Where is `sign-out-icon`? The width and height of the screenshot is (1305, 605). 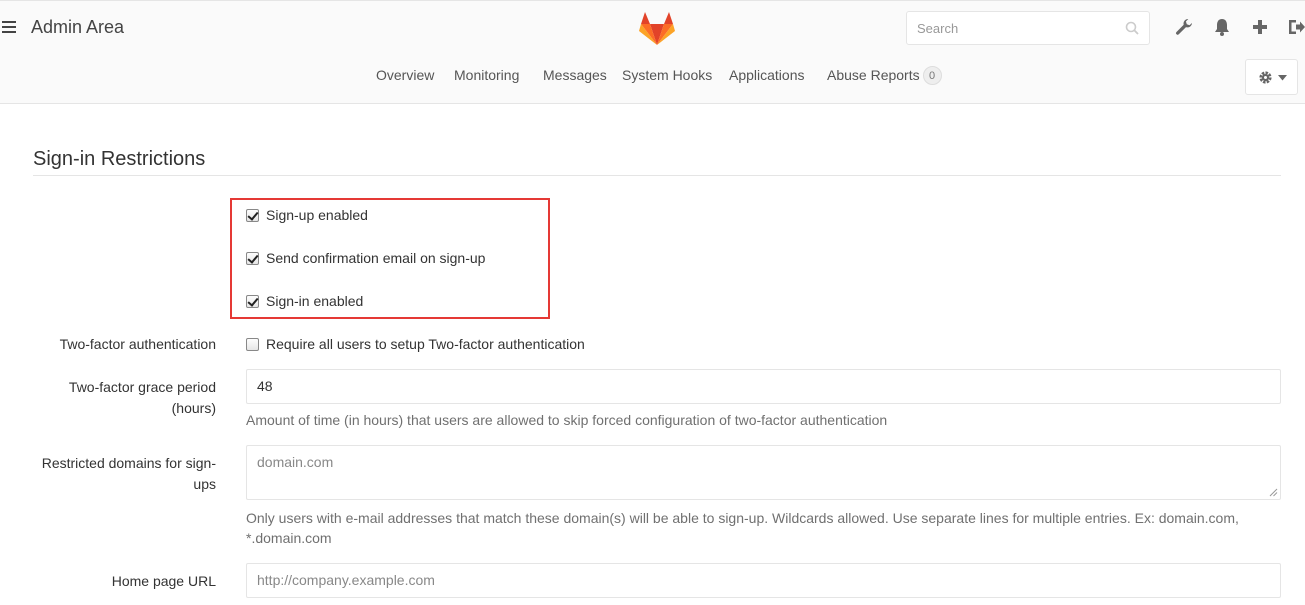 sign-out-icon is located at coordinates (1296, 27).